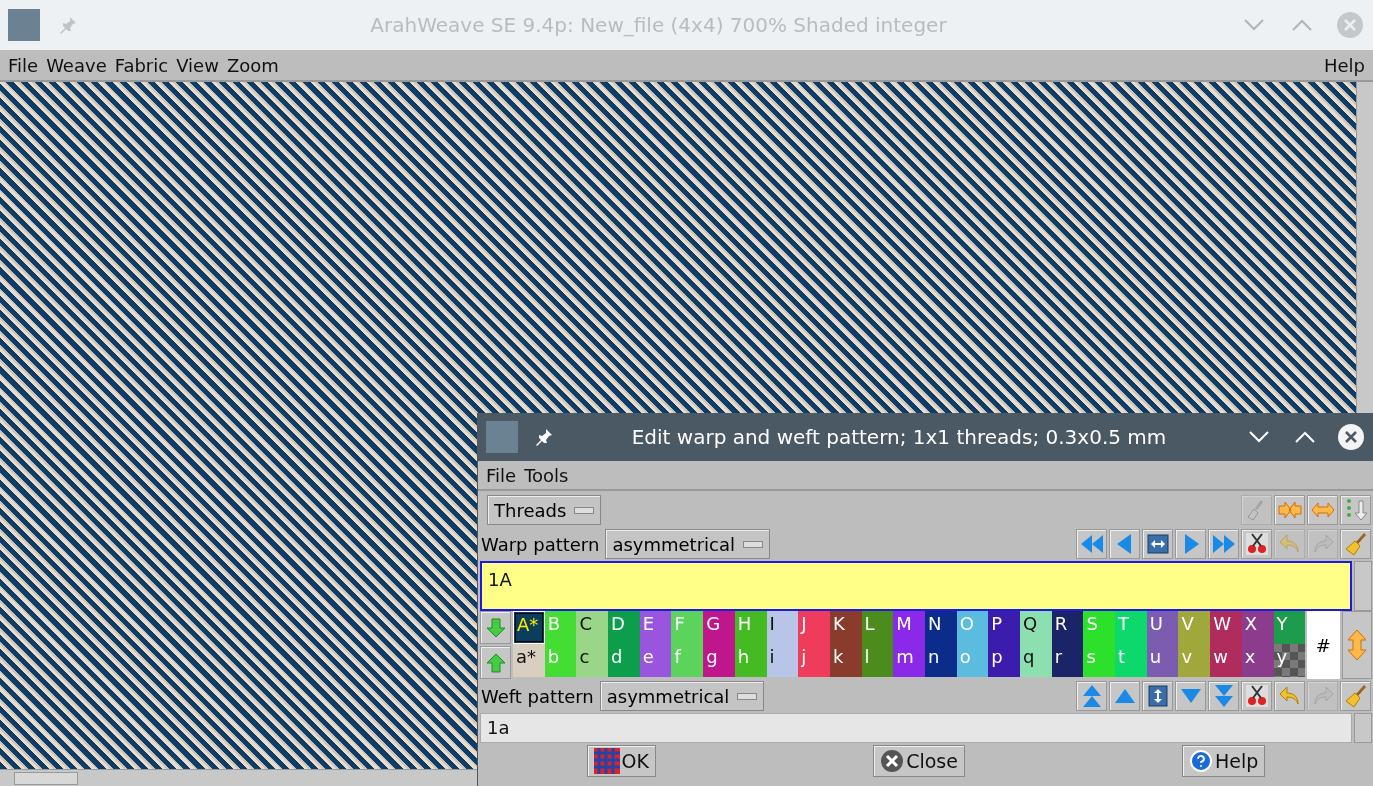  What do you see at coordinates (1257, 627) in the screenshot?
I see `color-swatch: X` at bounding box center [1257, 627].